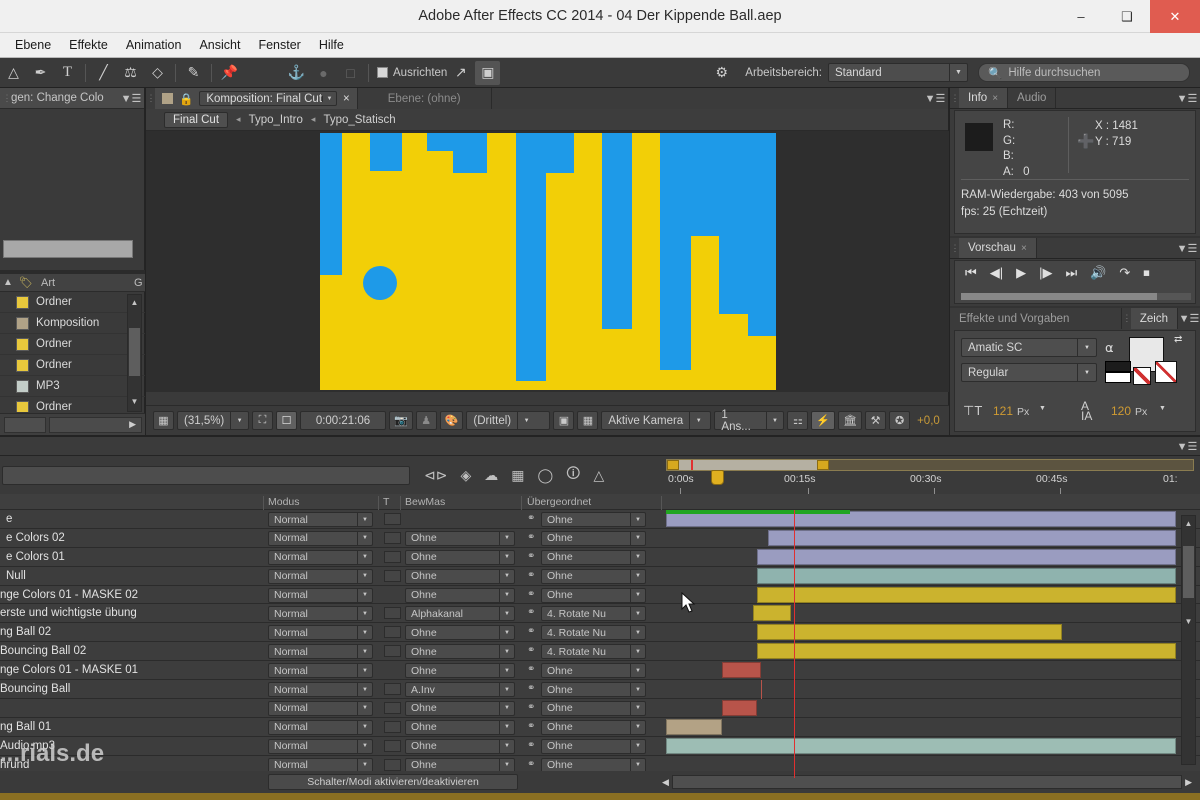  Describe the element at coordinates (984, 98) in the screenshot. I see `tab-info: Info ×` at that location.